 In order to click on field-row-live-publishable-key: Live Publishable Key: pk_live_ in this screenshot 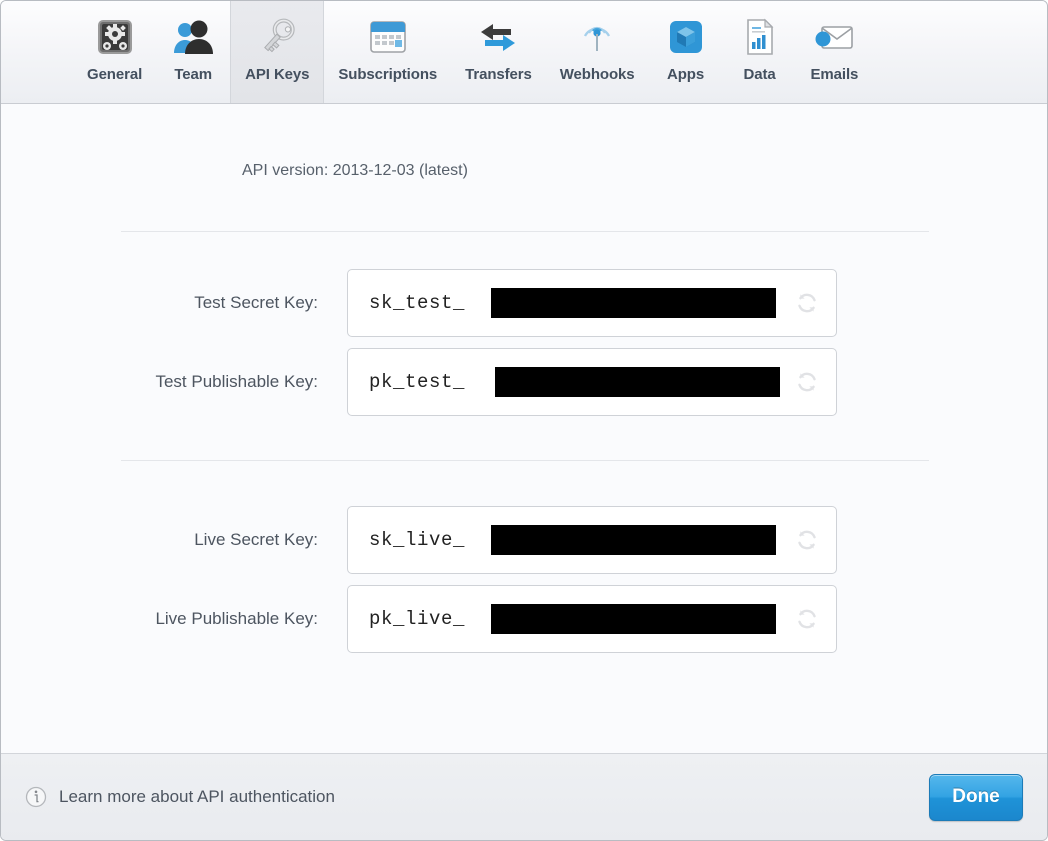, I will do `click(524, 619)`.